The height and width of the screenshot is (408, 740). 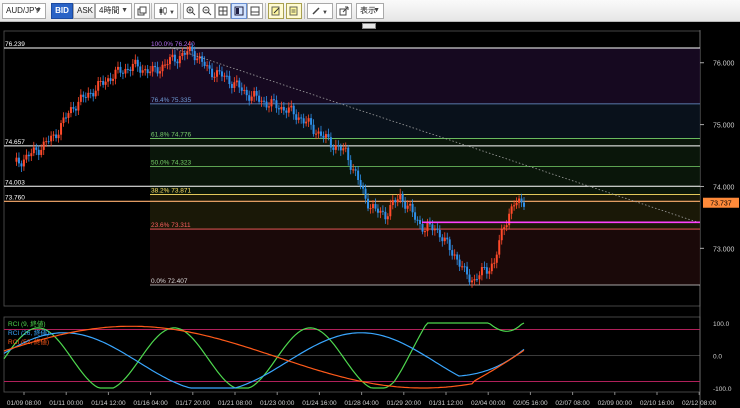 I want to click on chart-type-icon: ▼, so click(x=166, y=11).